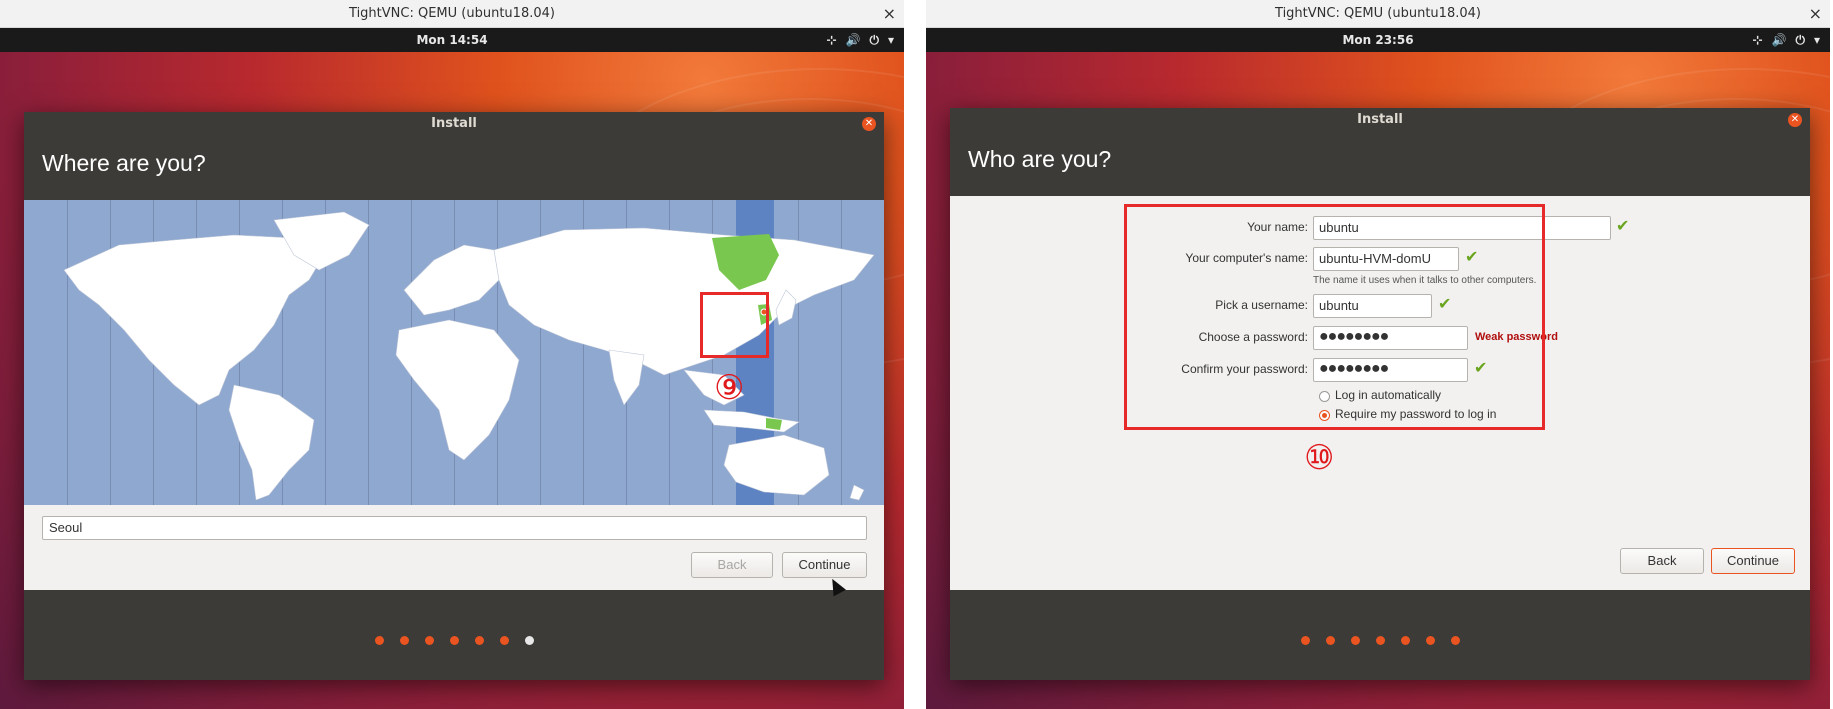 This screenshot has height=709, width=1833. I want to click on top-panel: Mon 23:56 ⊹ 🔊 ⏻ ▾, so click(1378, 40).